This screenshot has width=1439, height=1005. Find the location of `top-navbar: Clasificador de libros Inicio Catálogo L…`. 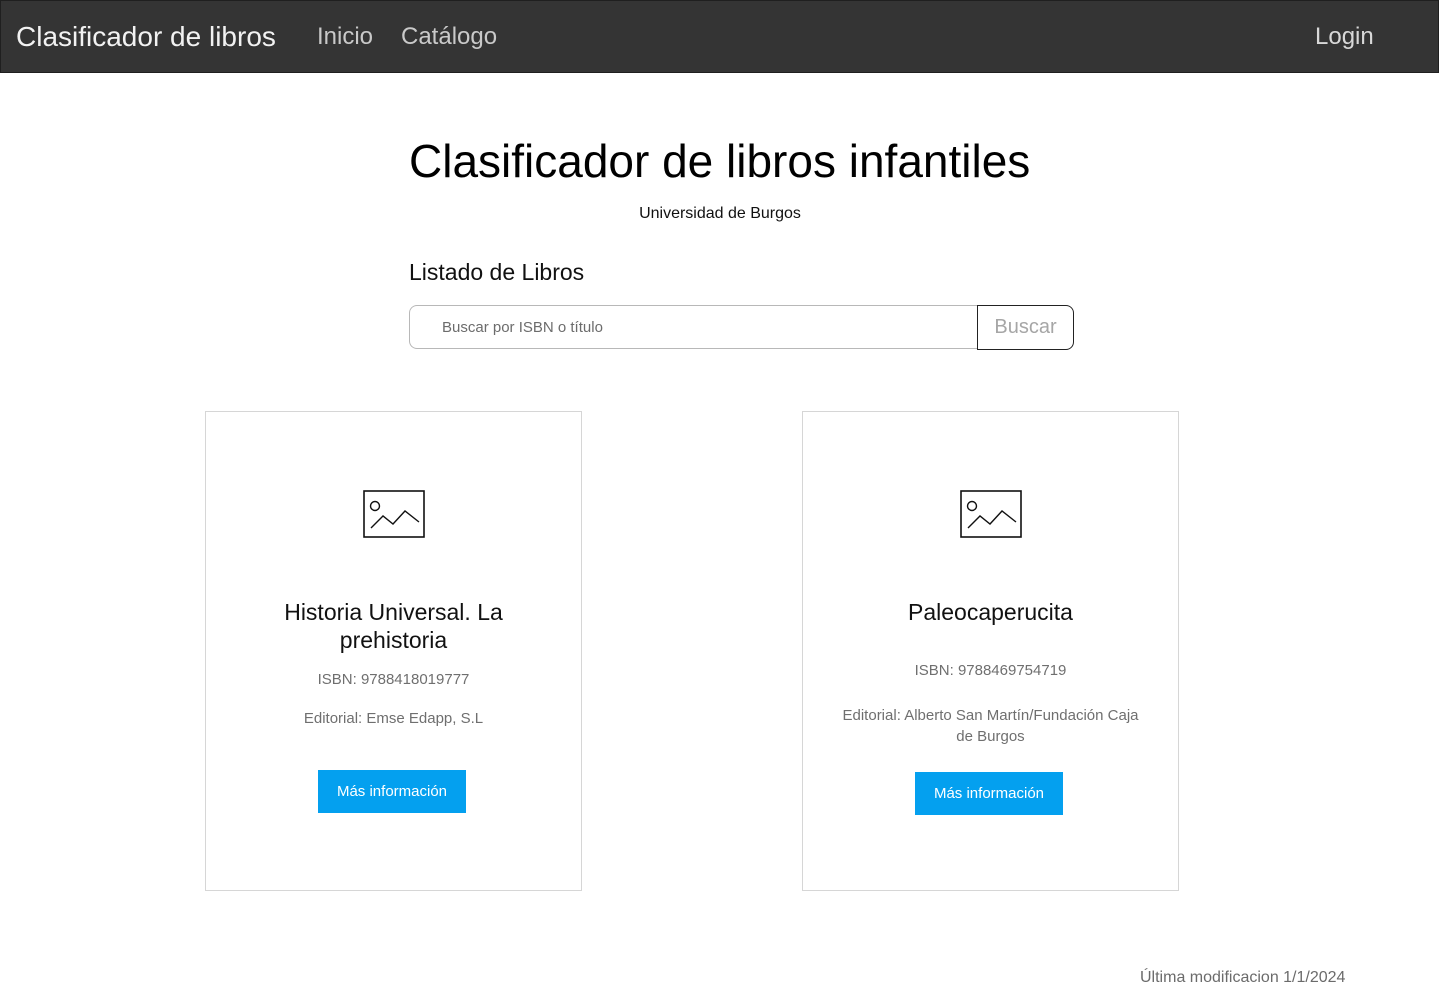

top-navbar: Clasificador de libros Inicio Catálogo L… is located at coordinates (719, 36).